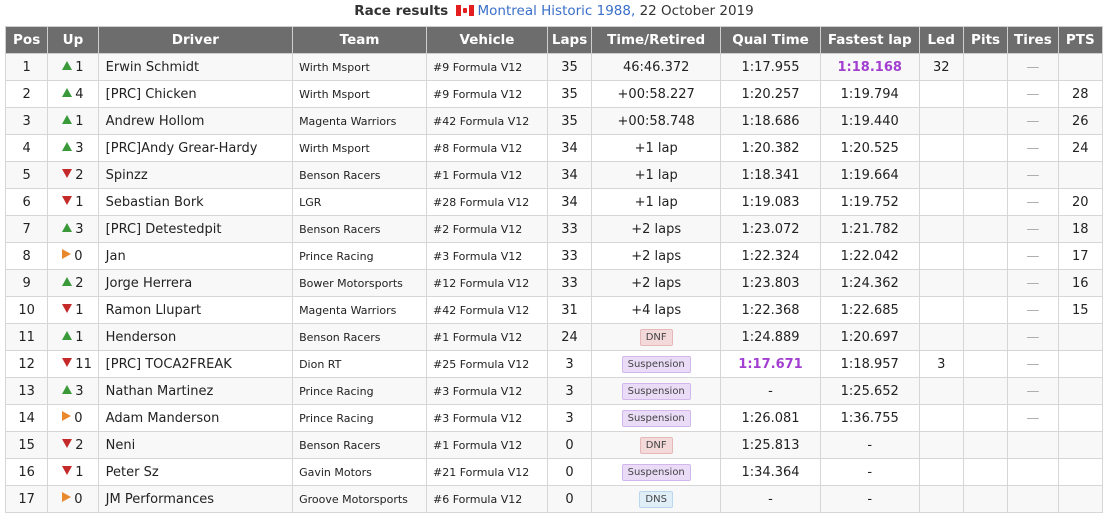  What do you see at coordinates (656, 499) in the screenshot?
I see `status-badge: DNS` at bounding box center [656, 499].